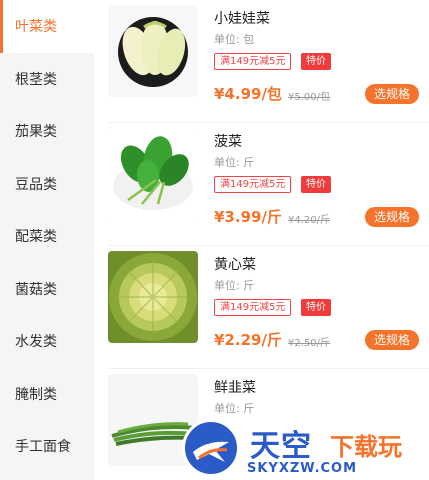  I want to click on category-item-bean: 豆品类, so click(47, 184).